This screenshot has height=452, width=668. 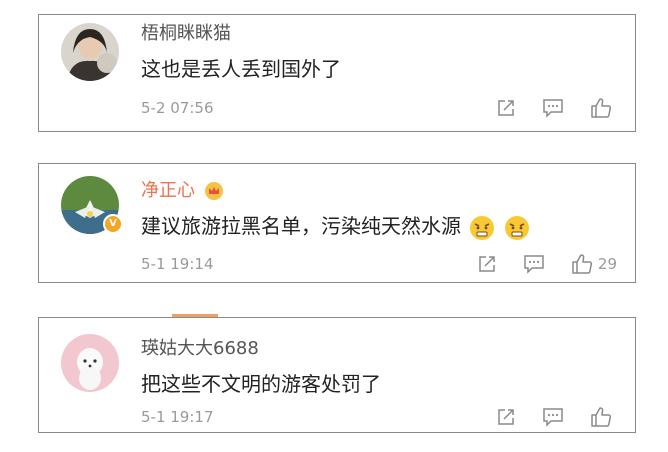 What do you see at coordinates (607, 264) in the screenshot?
I see `like-count: 29` at bounding box center [607, 264].